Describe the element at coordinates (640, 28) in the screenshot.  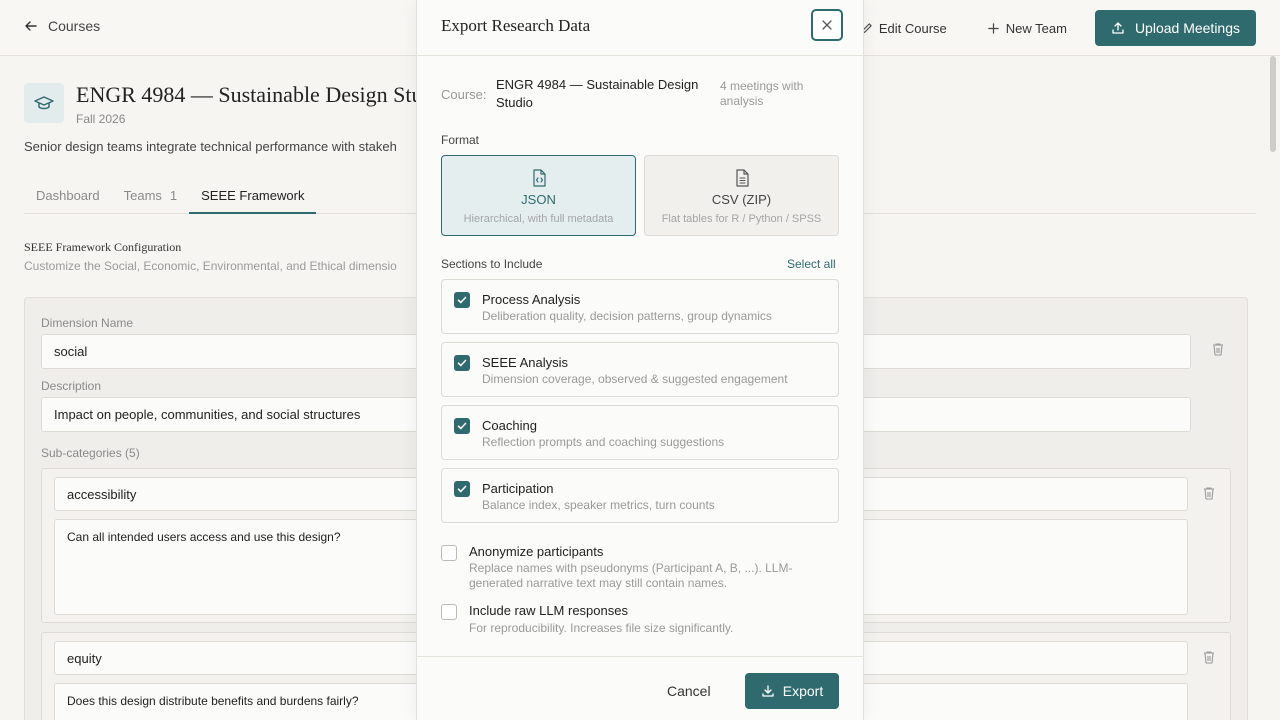
I see `modal-header: Export Research Data` at that location.